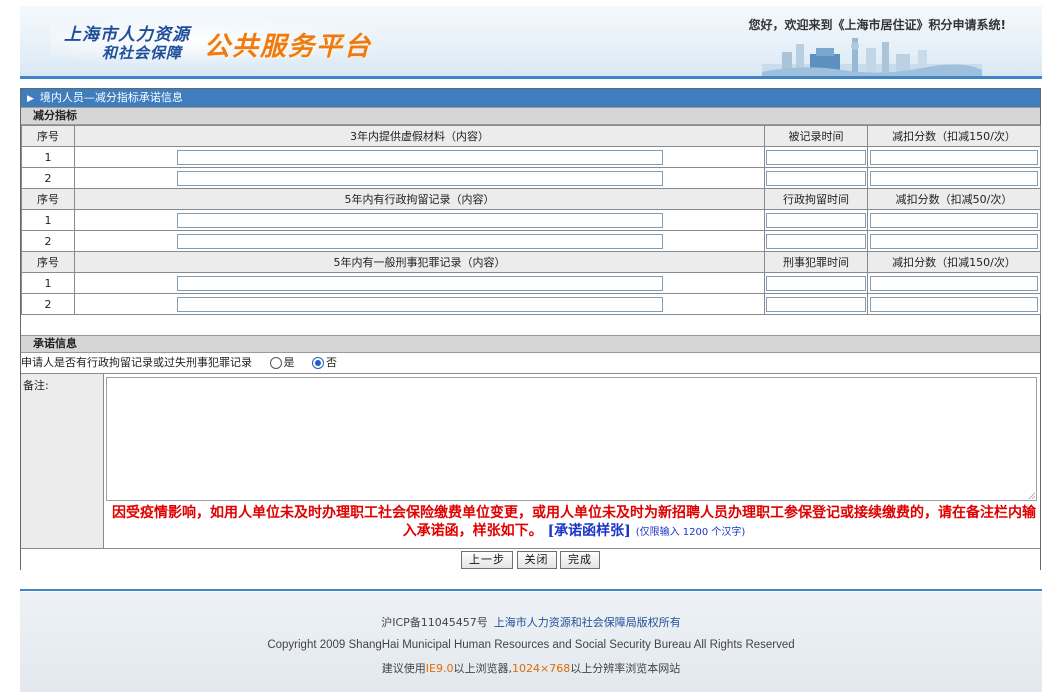  What do you see at coordinates (482, 668) in the screenshot?
I see `browser-mid: 以上浏览器,` at bounding box center [482, 668].